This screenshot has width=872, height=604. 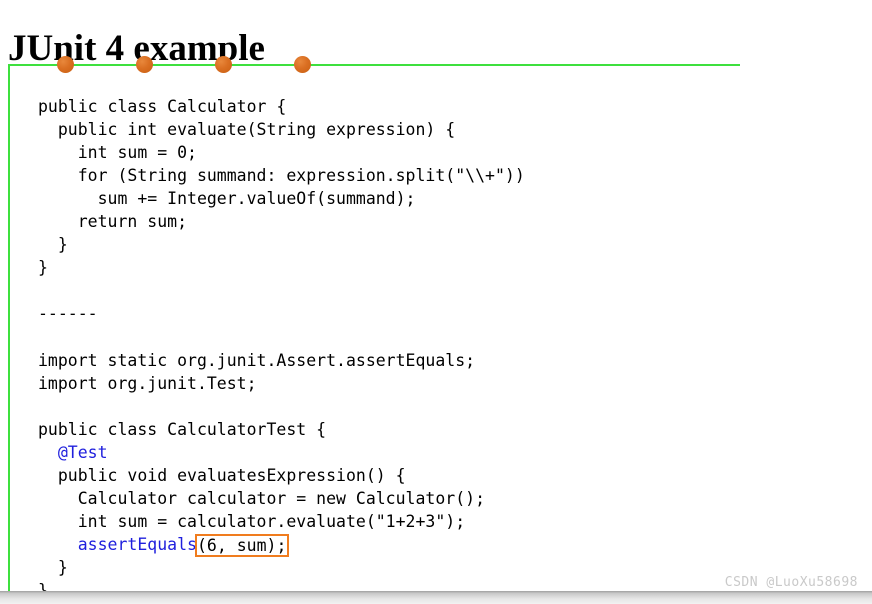 What do you see at coordinates (182, 429) in the screenshot?
I see `code-line: public class CalculatorTest {` at bounding box center [182, 429].